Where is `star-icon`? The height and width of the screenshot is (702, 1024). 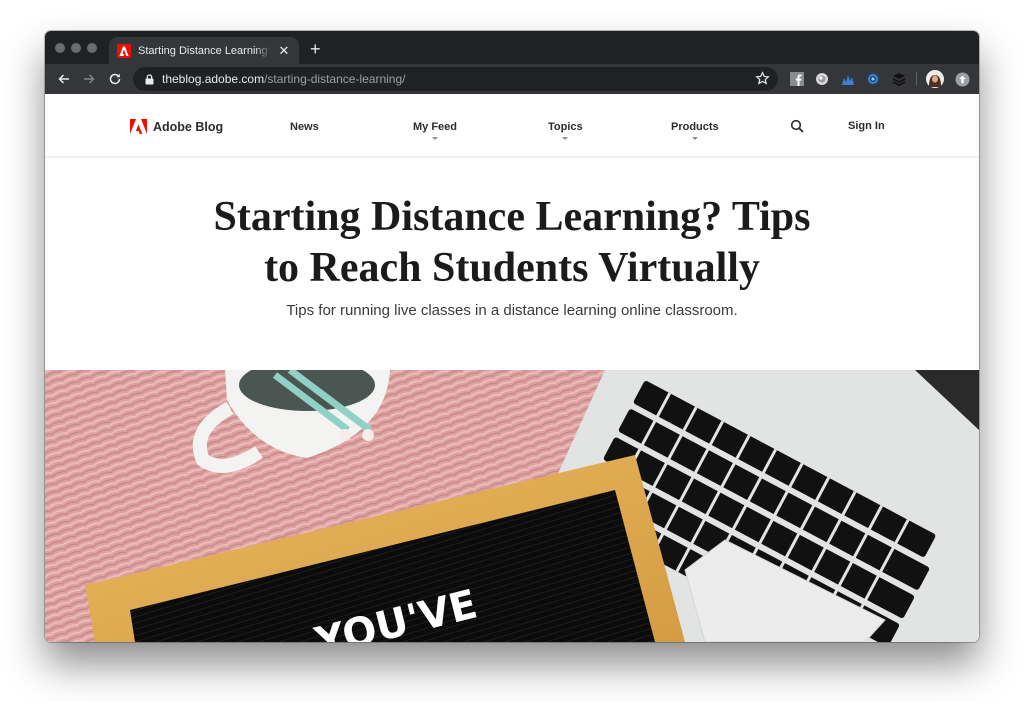
star-icon is located at coordinates (762, 78).